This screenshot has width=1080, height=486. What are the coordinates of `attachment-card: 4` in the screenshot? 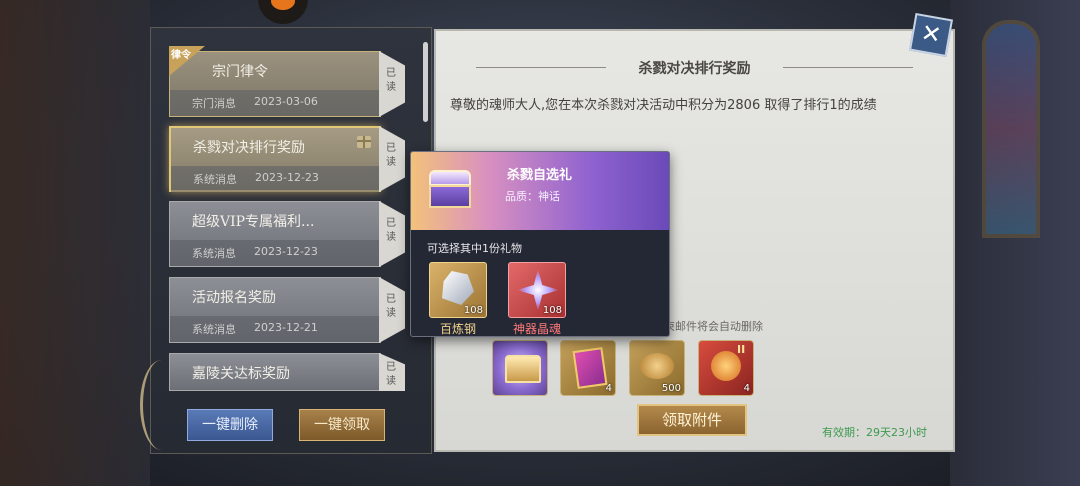 It's located at (588, 368).